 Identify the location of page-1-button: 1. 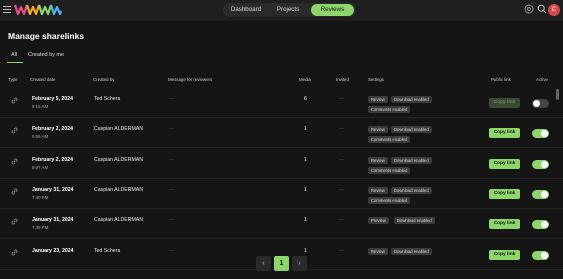
(281, 263).